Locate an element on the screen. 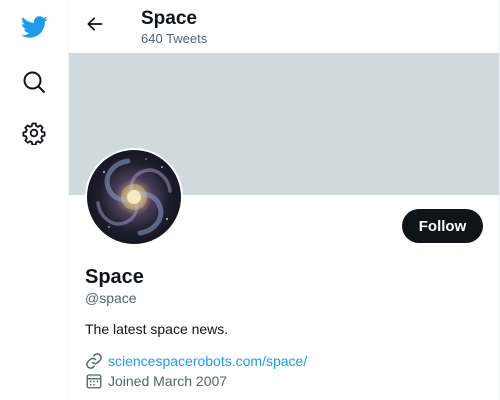 The width and height of the screenshot is (500, 400). back-button is located at coordinates (95, 26).